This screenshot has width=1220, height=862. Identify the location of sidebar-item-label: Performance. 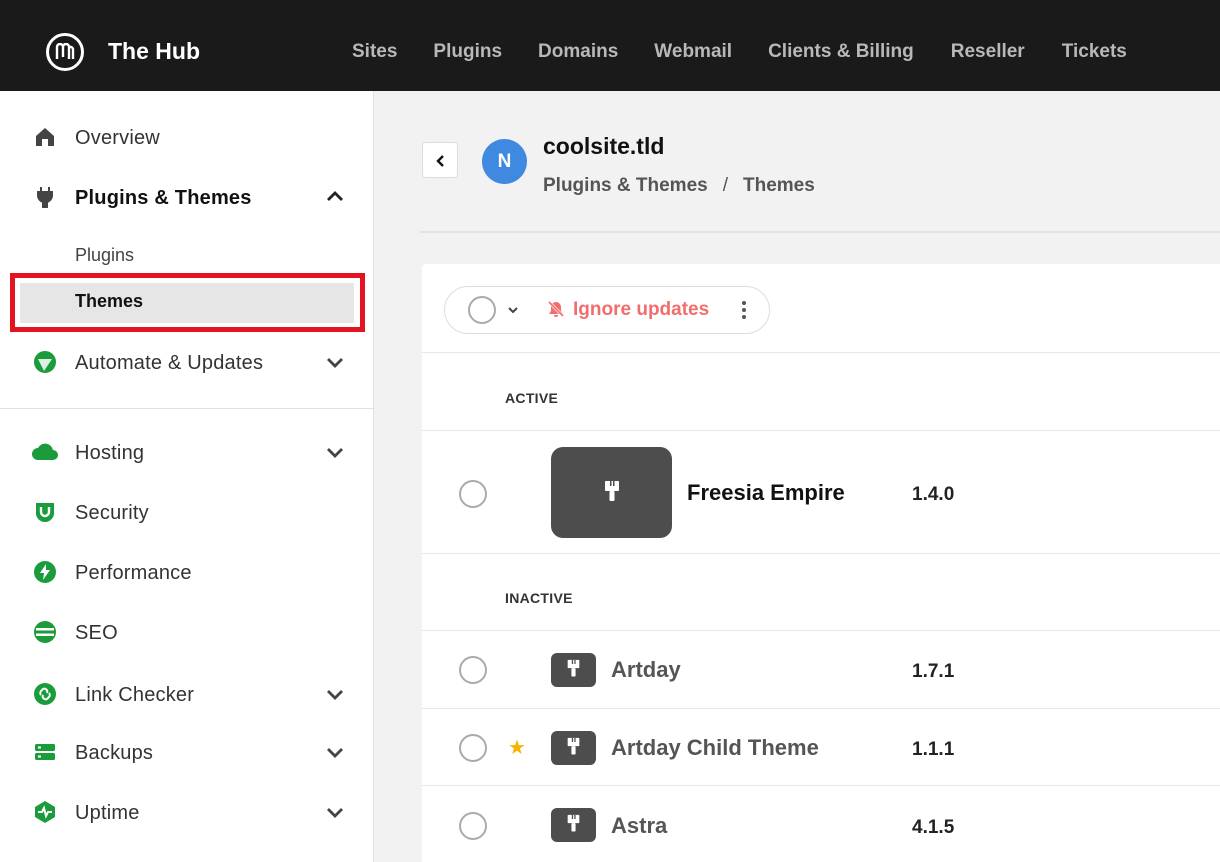
(133, 573).